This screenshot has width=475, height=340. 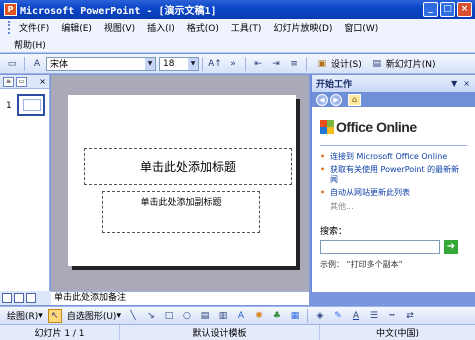 I want to click on slide-thumbnail, so click(x=31, y=105).